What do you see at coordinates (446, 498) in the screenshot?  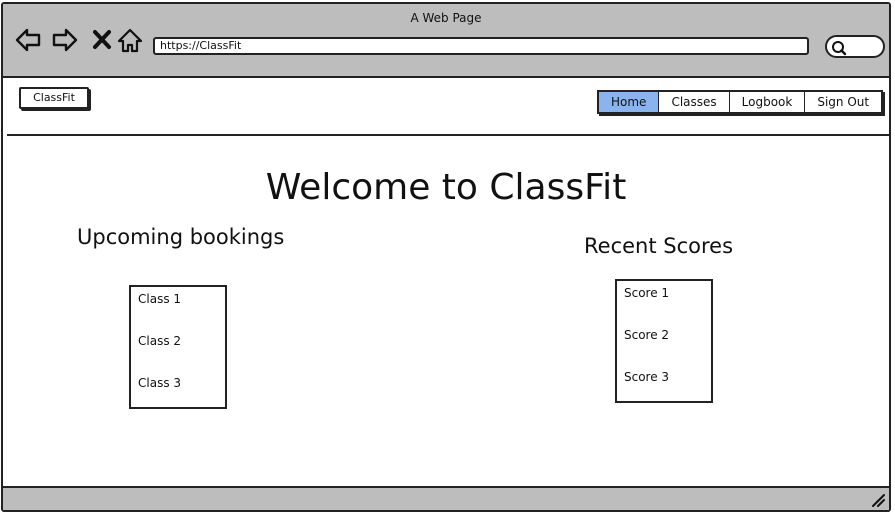 I see `status-bar` at bounding box center [446, 498].